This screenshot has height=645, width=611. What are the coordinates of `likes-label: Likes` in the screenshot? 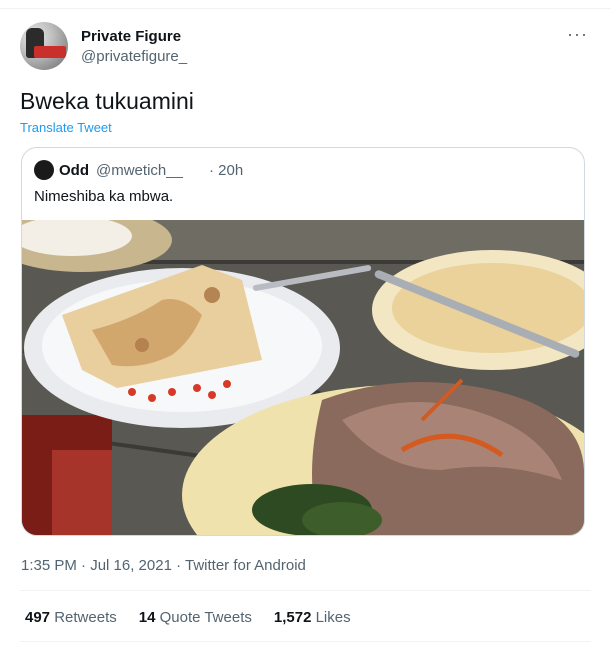 It's located at (333, 617).